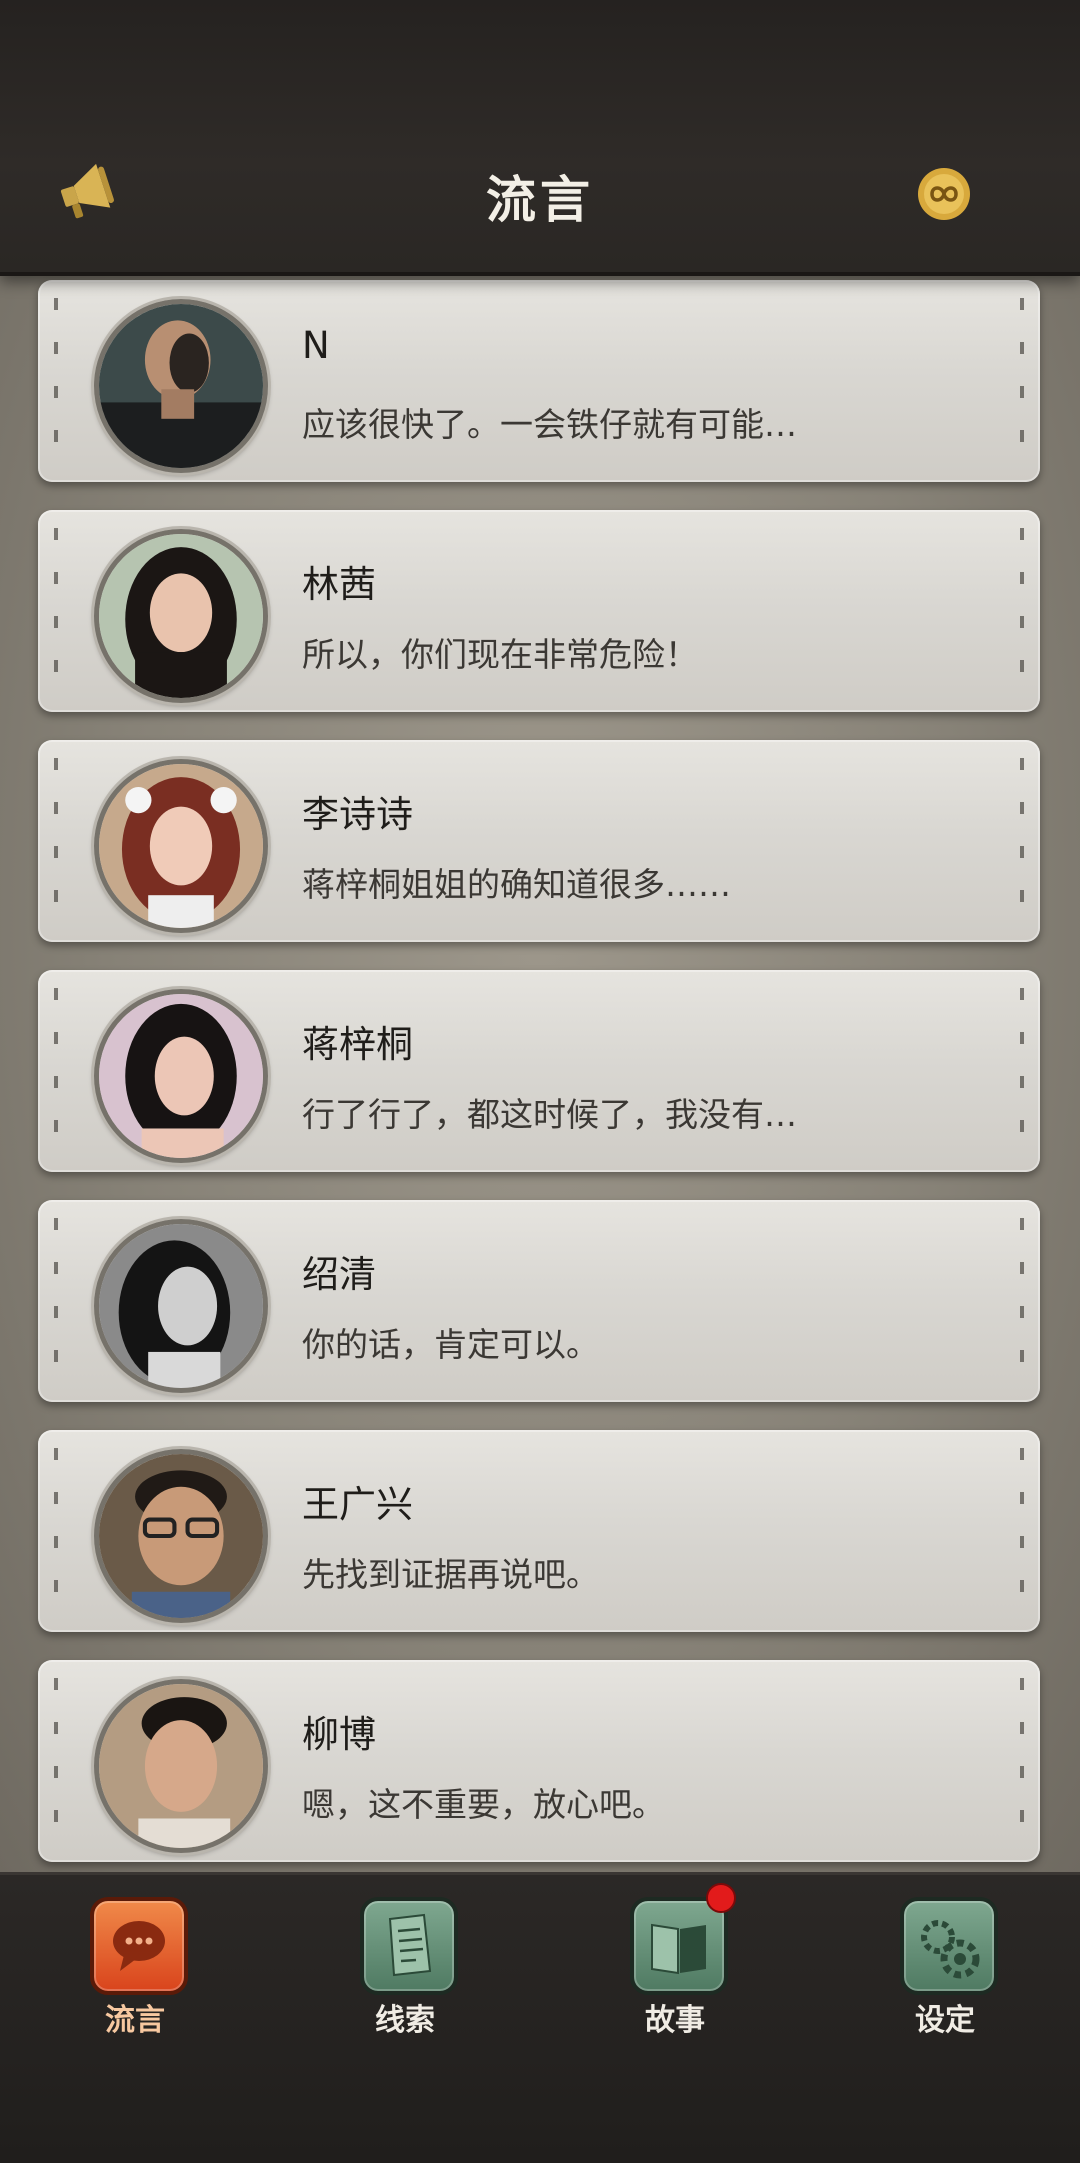  I want to click on infinity-badge-icon, so click(944, 194).